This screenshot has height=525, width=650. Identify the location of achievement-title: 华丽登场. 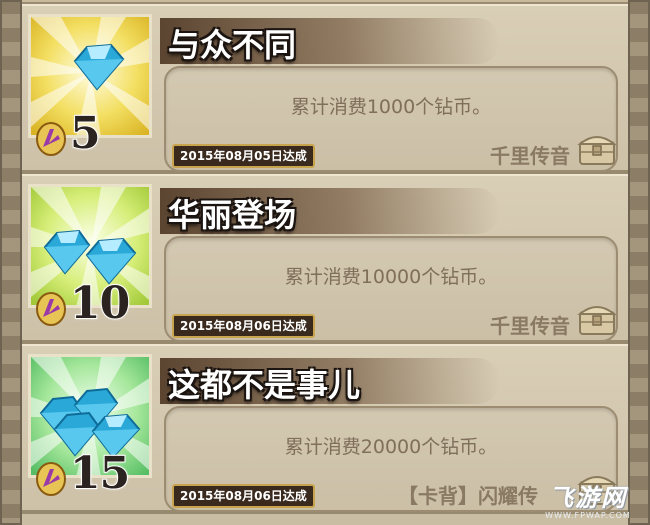
(232, 215).